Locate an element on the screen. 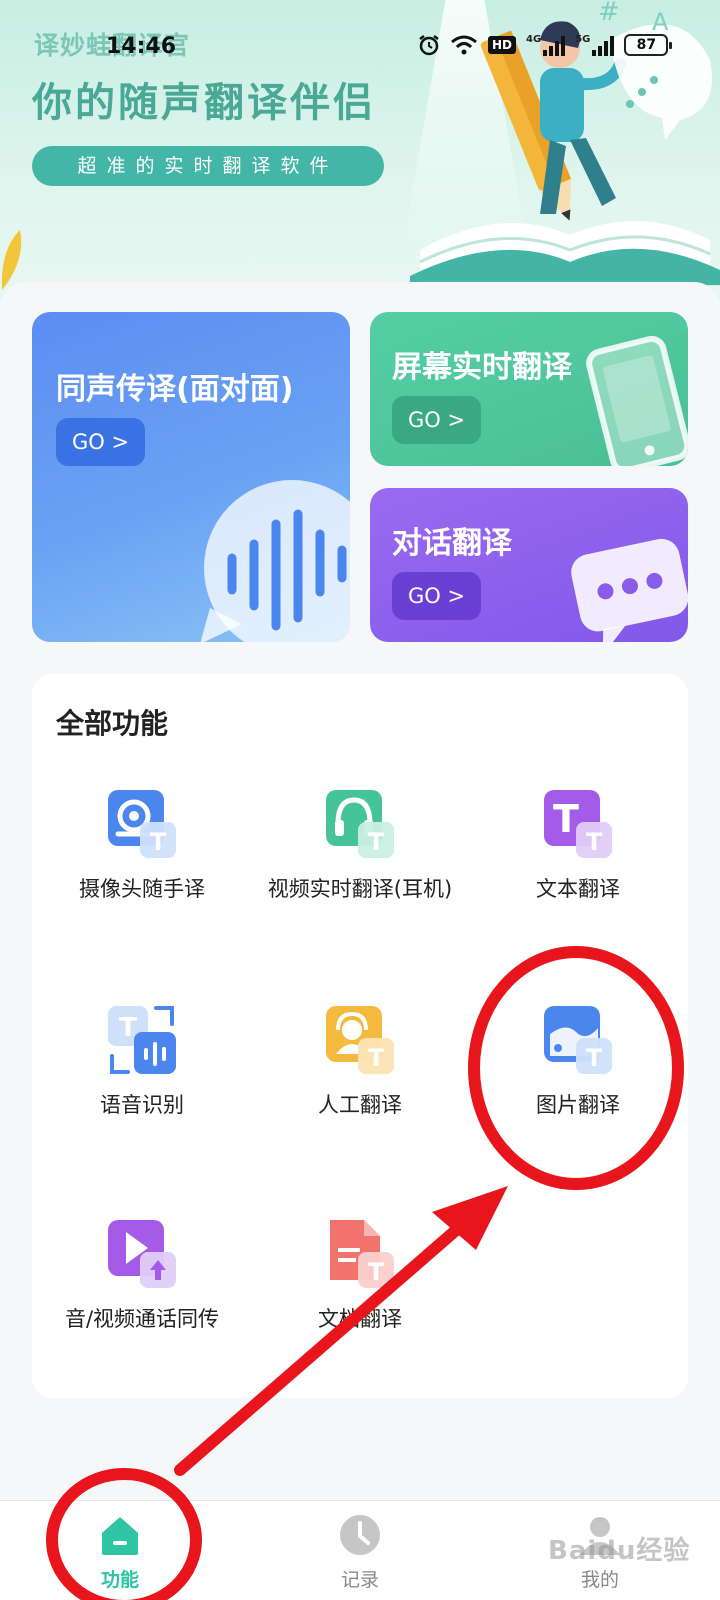 Image resolution: width=720 pixels, height=1600 pixels. watermark: Baidu经验 is located at coordinates (619, 1551).